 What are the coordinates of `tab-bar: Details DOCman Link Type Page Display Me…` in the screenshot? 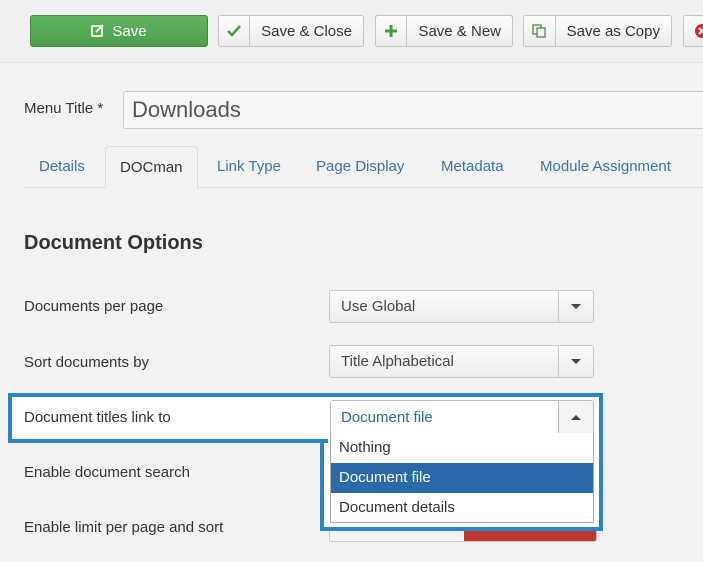 It's located at (363, 167).